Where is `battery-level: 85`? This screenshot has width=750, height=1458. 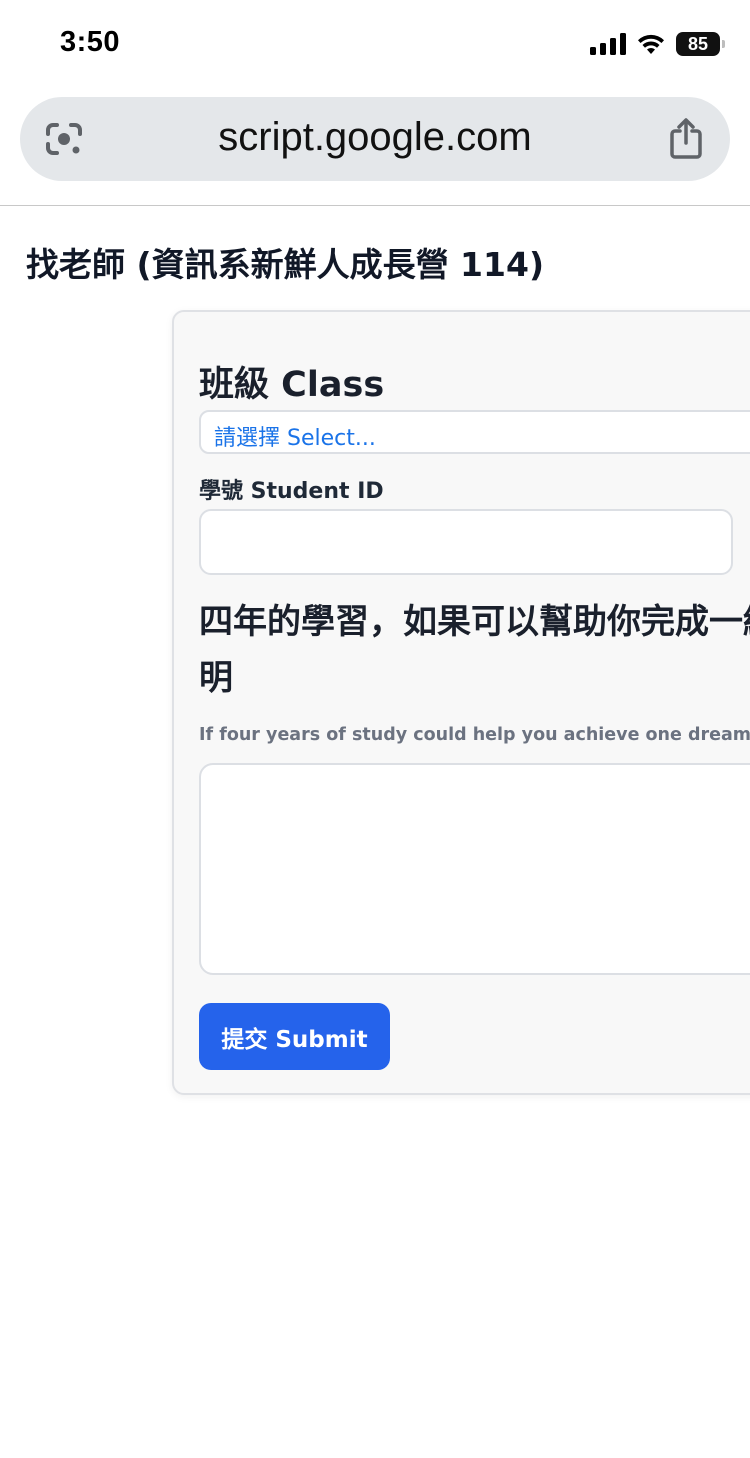
battery-level: 85 is located at coordinates (698, 43).